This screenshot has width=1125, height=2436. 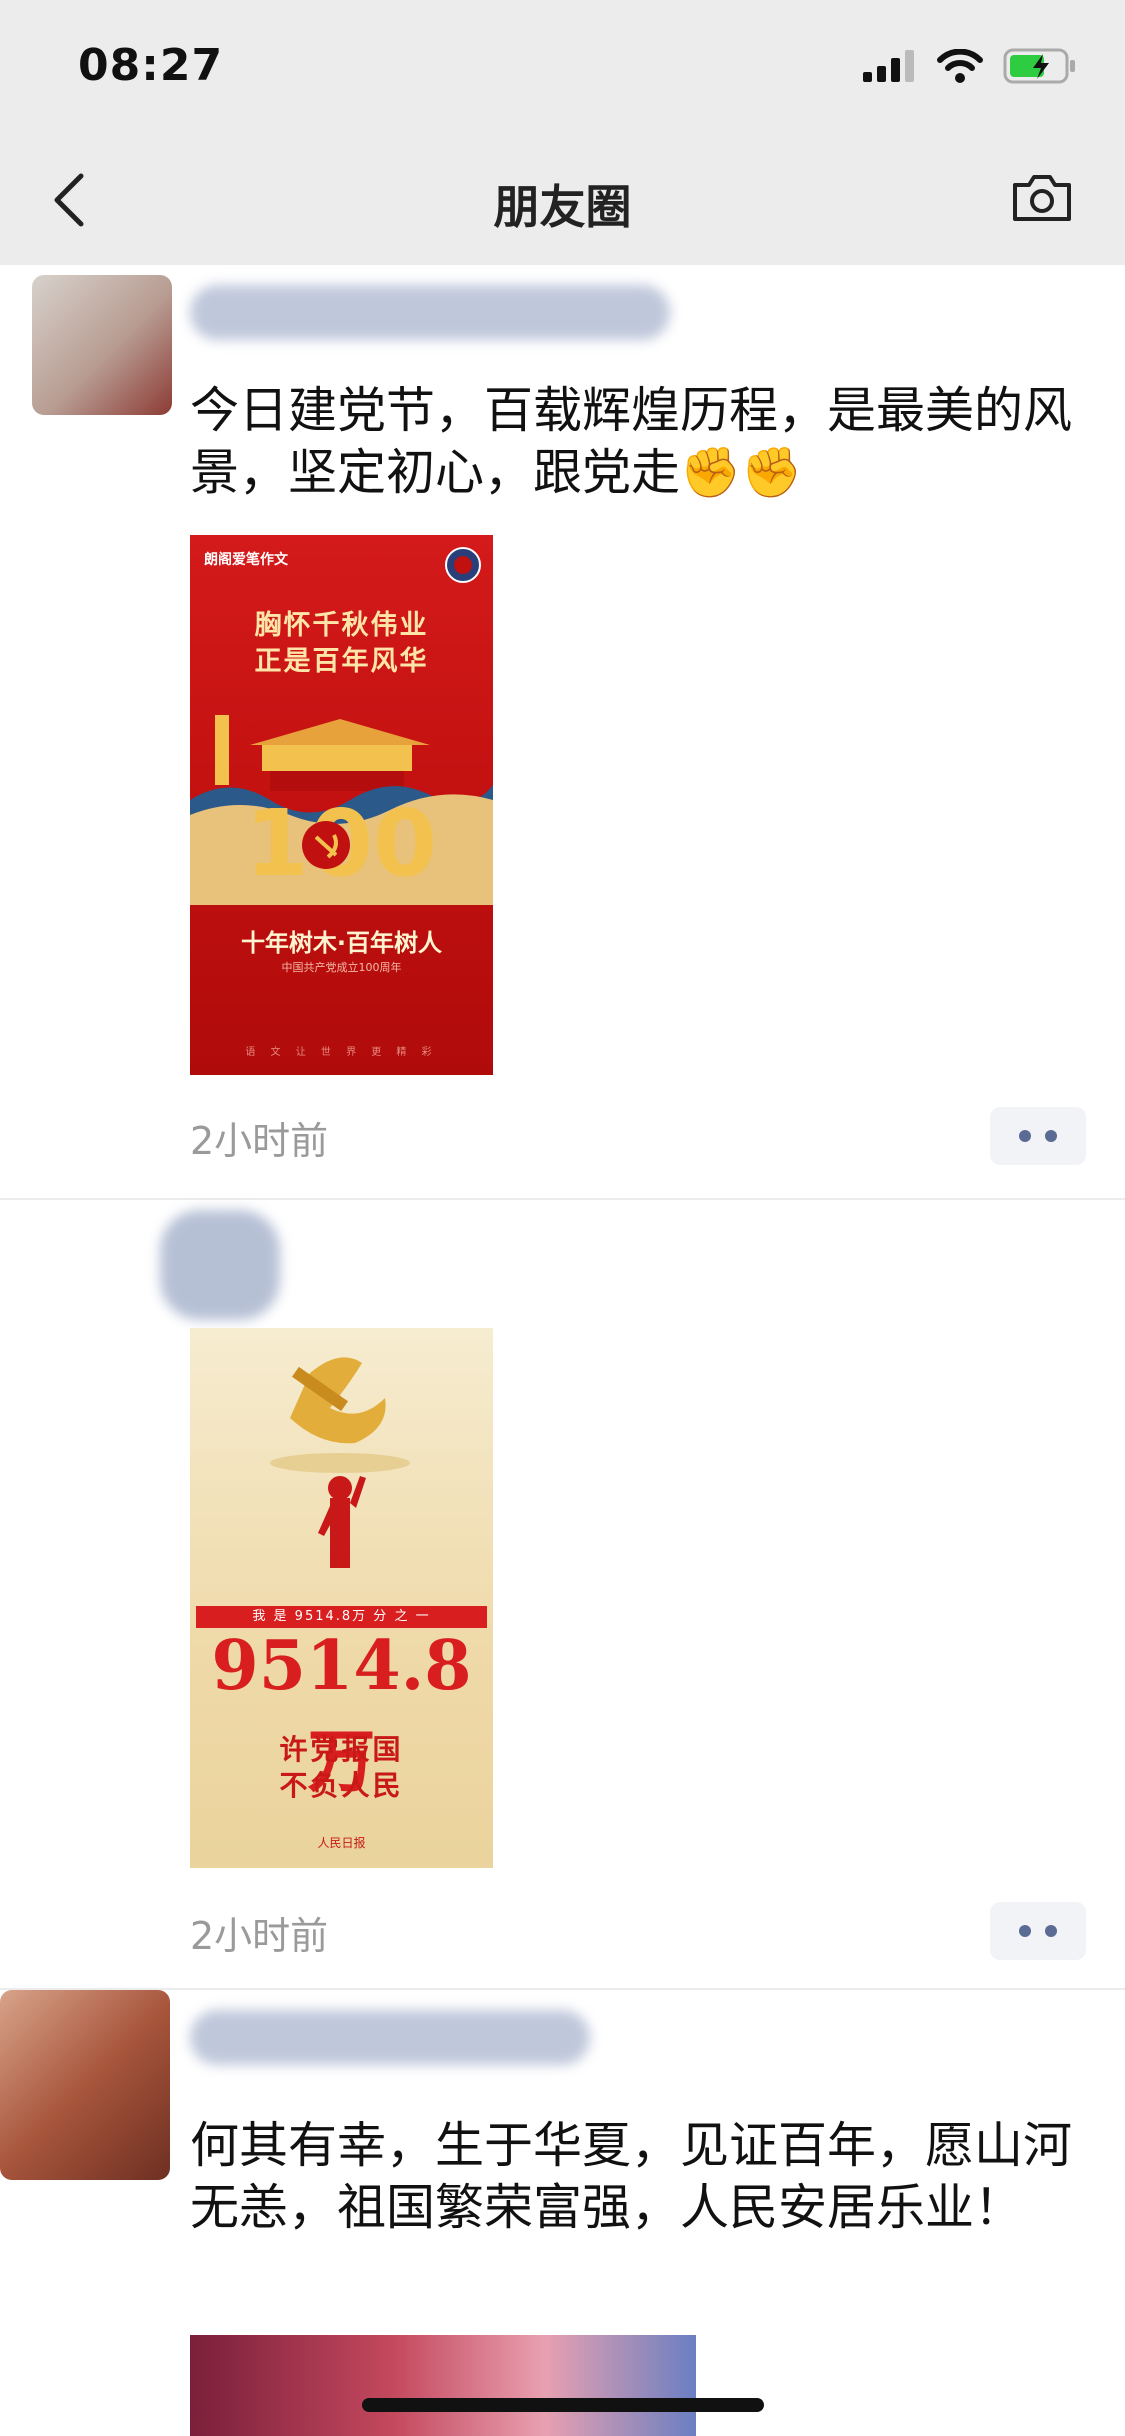 I want to click on wifi-icon, so click(x=960, y=66).